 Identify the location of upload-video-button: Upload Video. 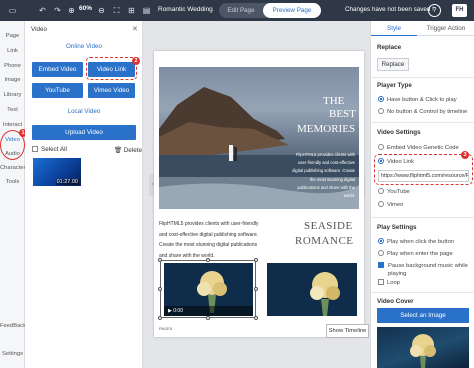
(84, 132).